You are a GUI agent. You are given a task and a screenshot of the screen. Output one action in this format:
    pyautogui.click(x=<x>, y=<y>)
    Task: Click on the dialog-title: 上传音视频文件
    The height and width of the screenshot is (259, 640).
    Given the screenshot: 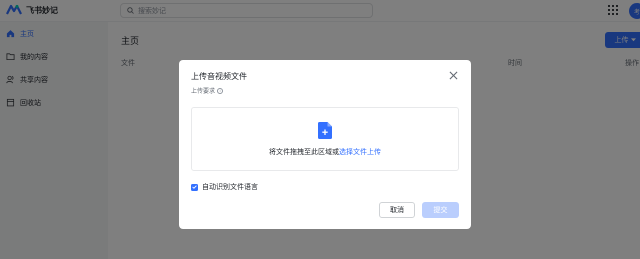 What is the action you would take?
    pyautogui.click(x=219, y=76)
    